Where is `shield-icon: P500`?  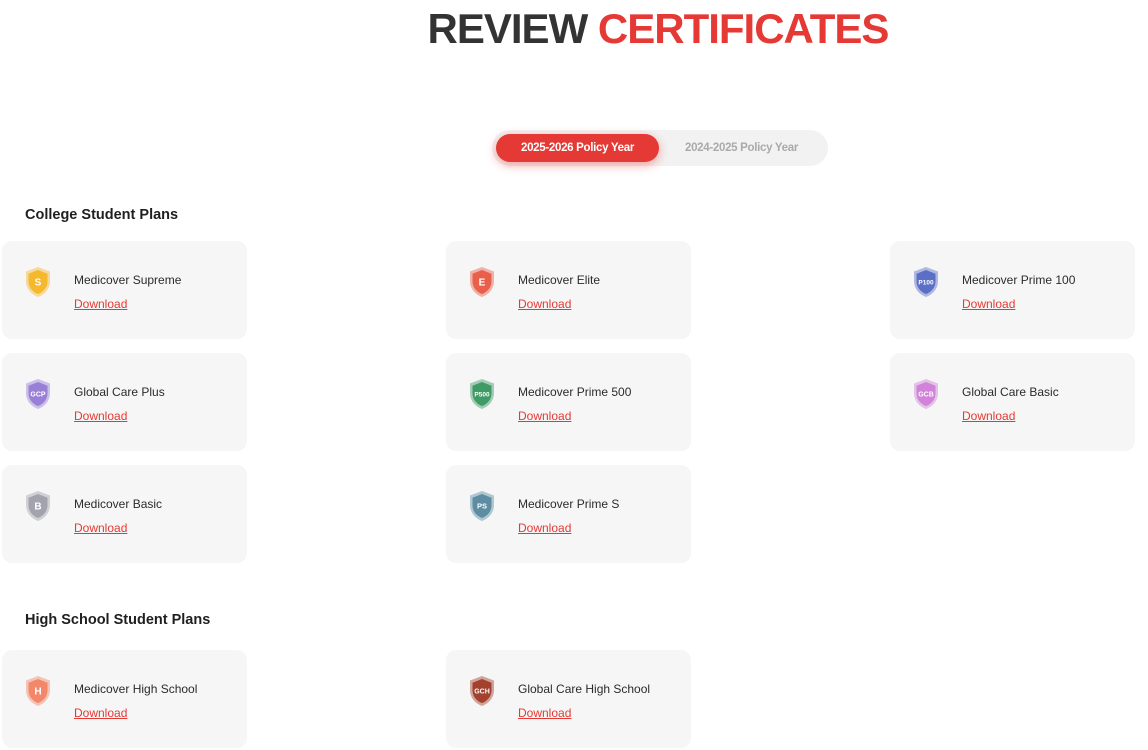
shield-icon: P500 is located at coordinates (482, 394).